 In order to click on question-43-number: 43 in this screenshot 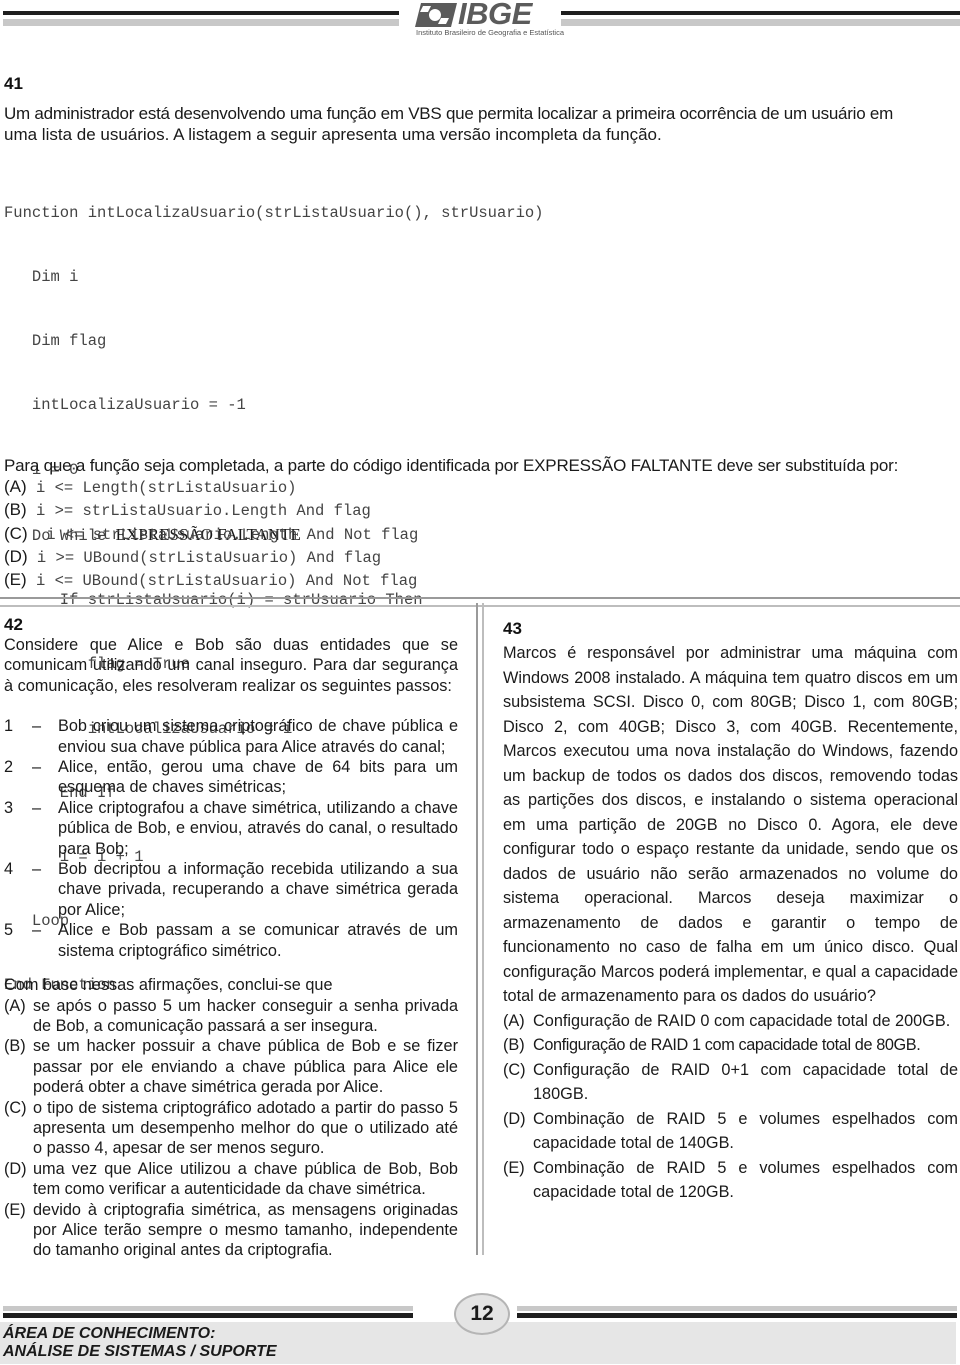, I will do `click(512, 628)`.